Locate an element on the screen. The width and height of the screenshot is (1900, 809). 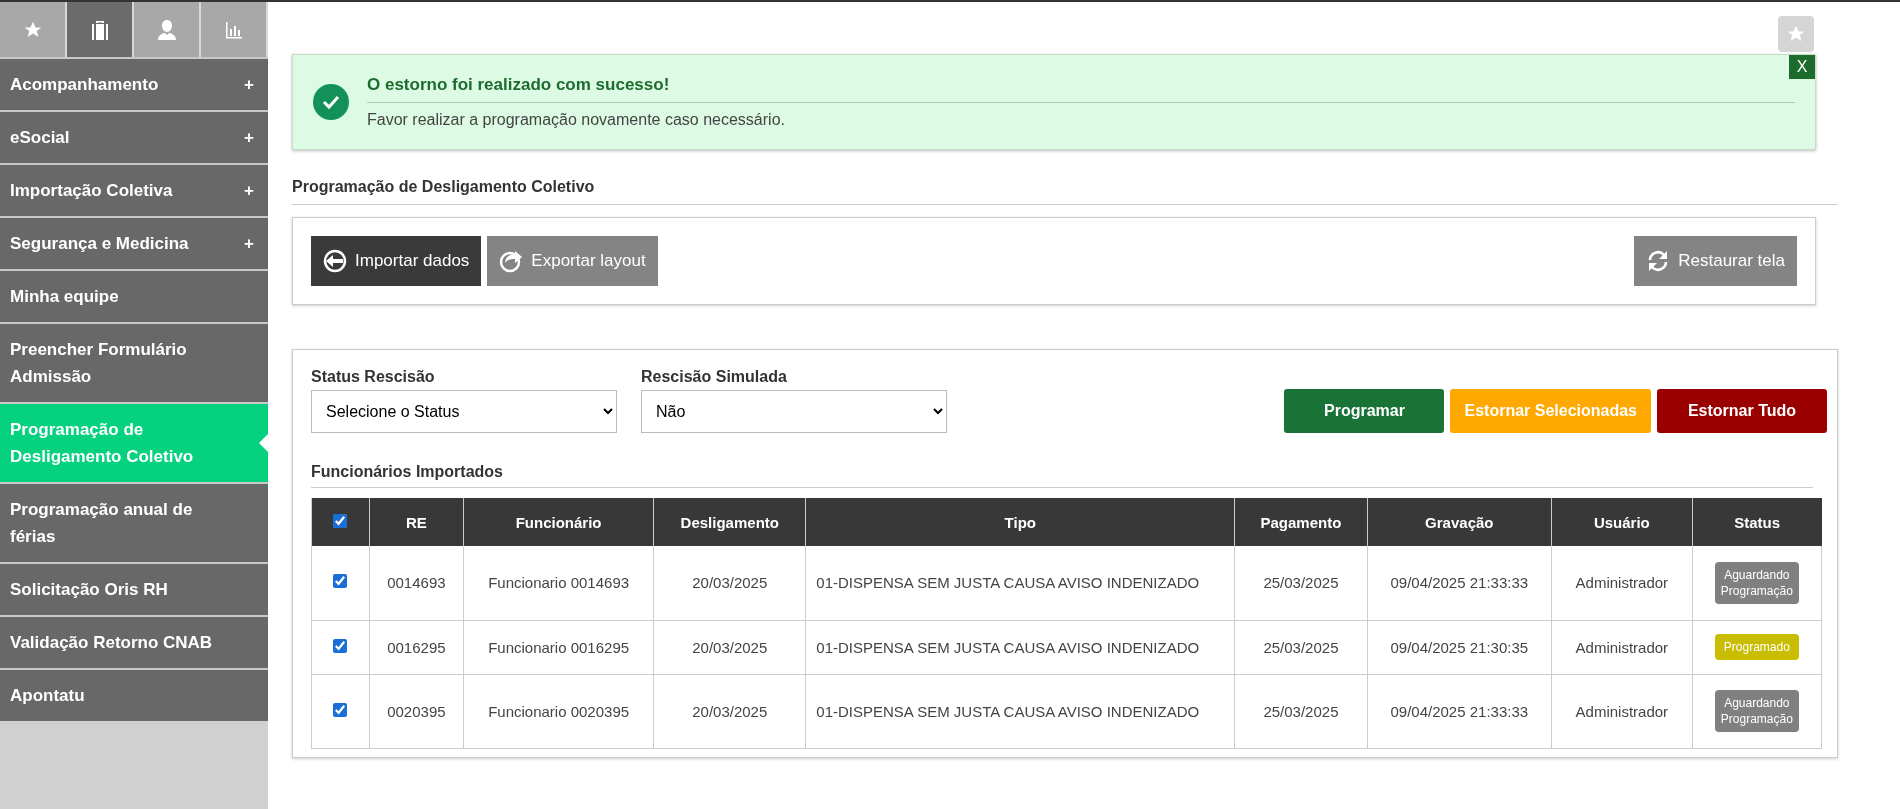
alert-title: O estorno foi realizado com sucesso! is located at coordinates (1081, 89).